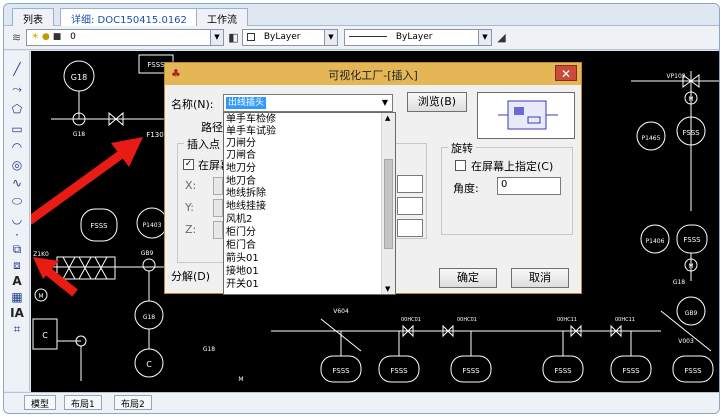 The image size is (723, 417). I want to click on list-item: 单手车试验, so click(251, 132).